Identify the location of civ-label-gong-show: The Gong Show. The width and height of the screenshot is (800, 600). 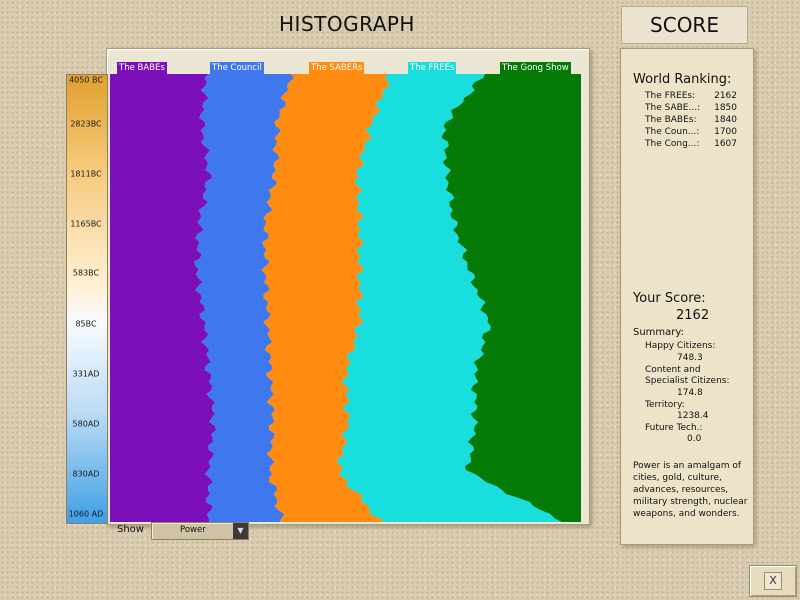
(535, 68).